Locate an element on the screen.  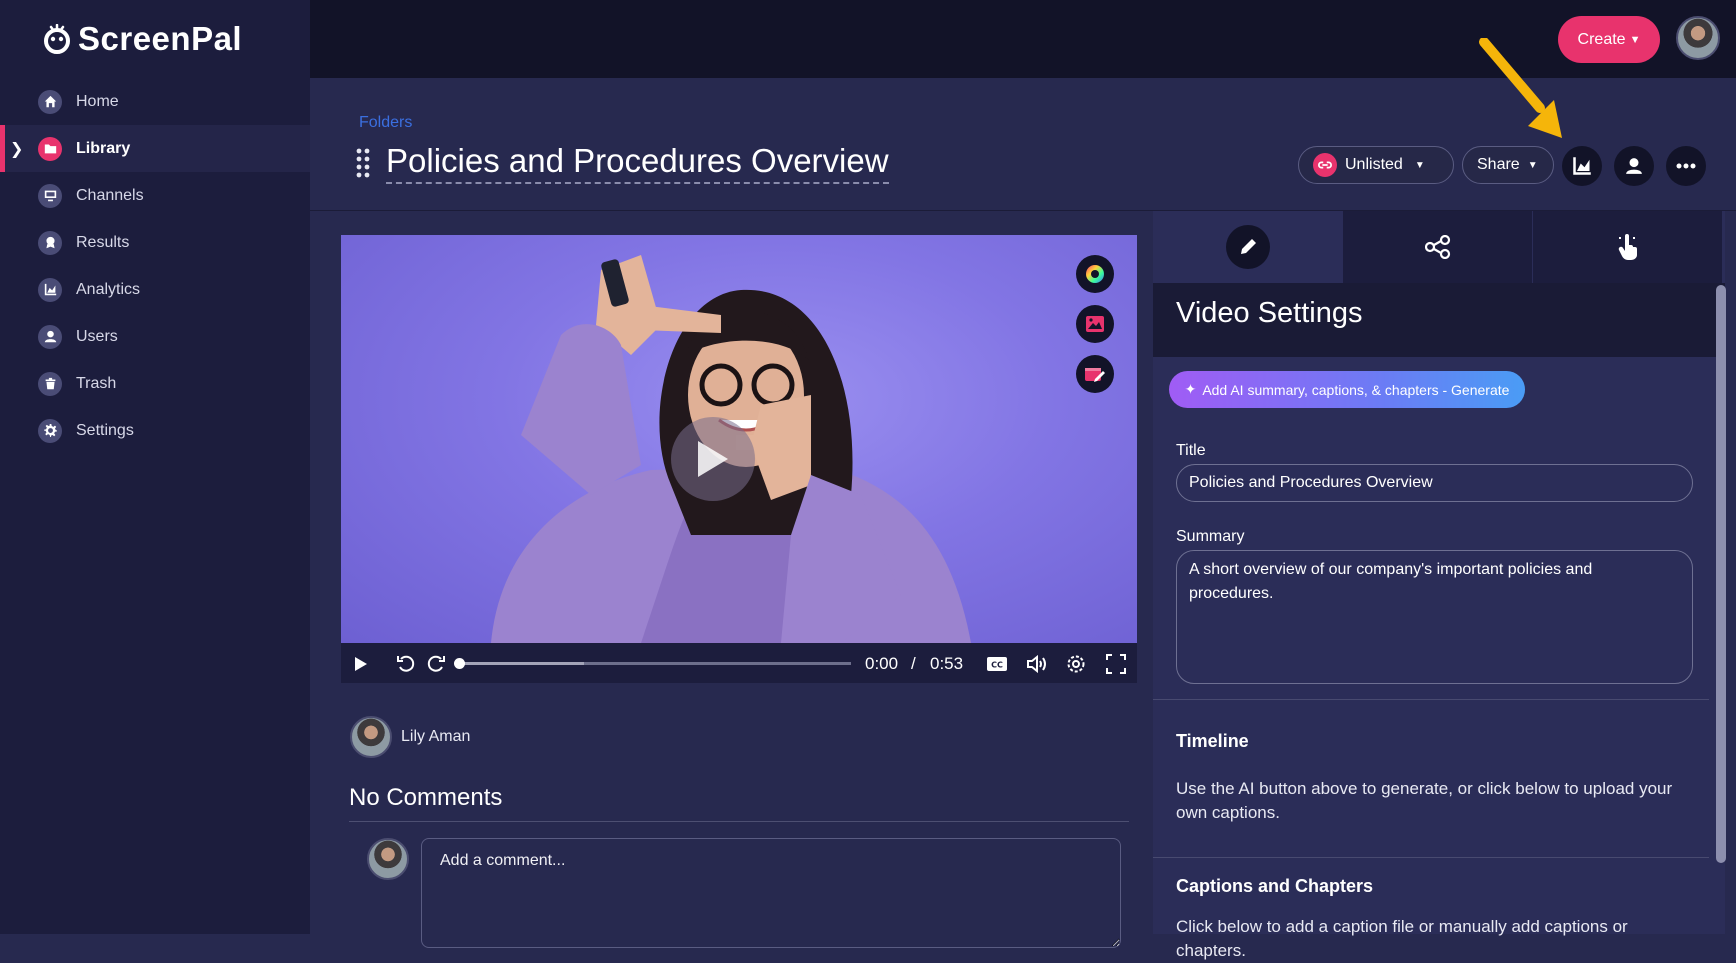
folder-icon is located at coordinates (50, 148).